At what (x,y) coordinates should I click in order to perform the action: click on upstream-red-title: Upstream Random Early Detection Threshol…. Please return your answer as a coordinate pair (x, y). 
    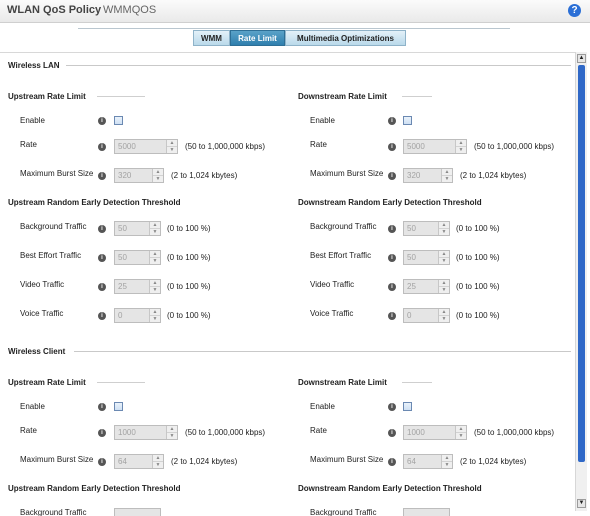
    Looking at the image, I should click on (94, 488).